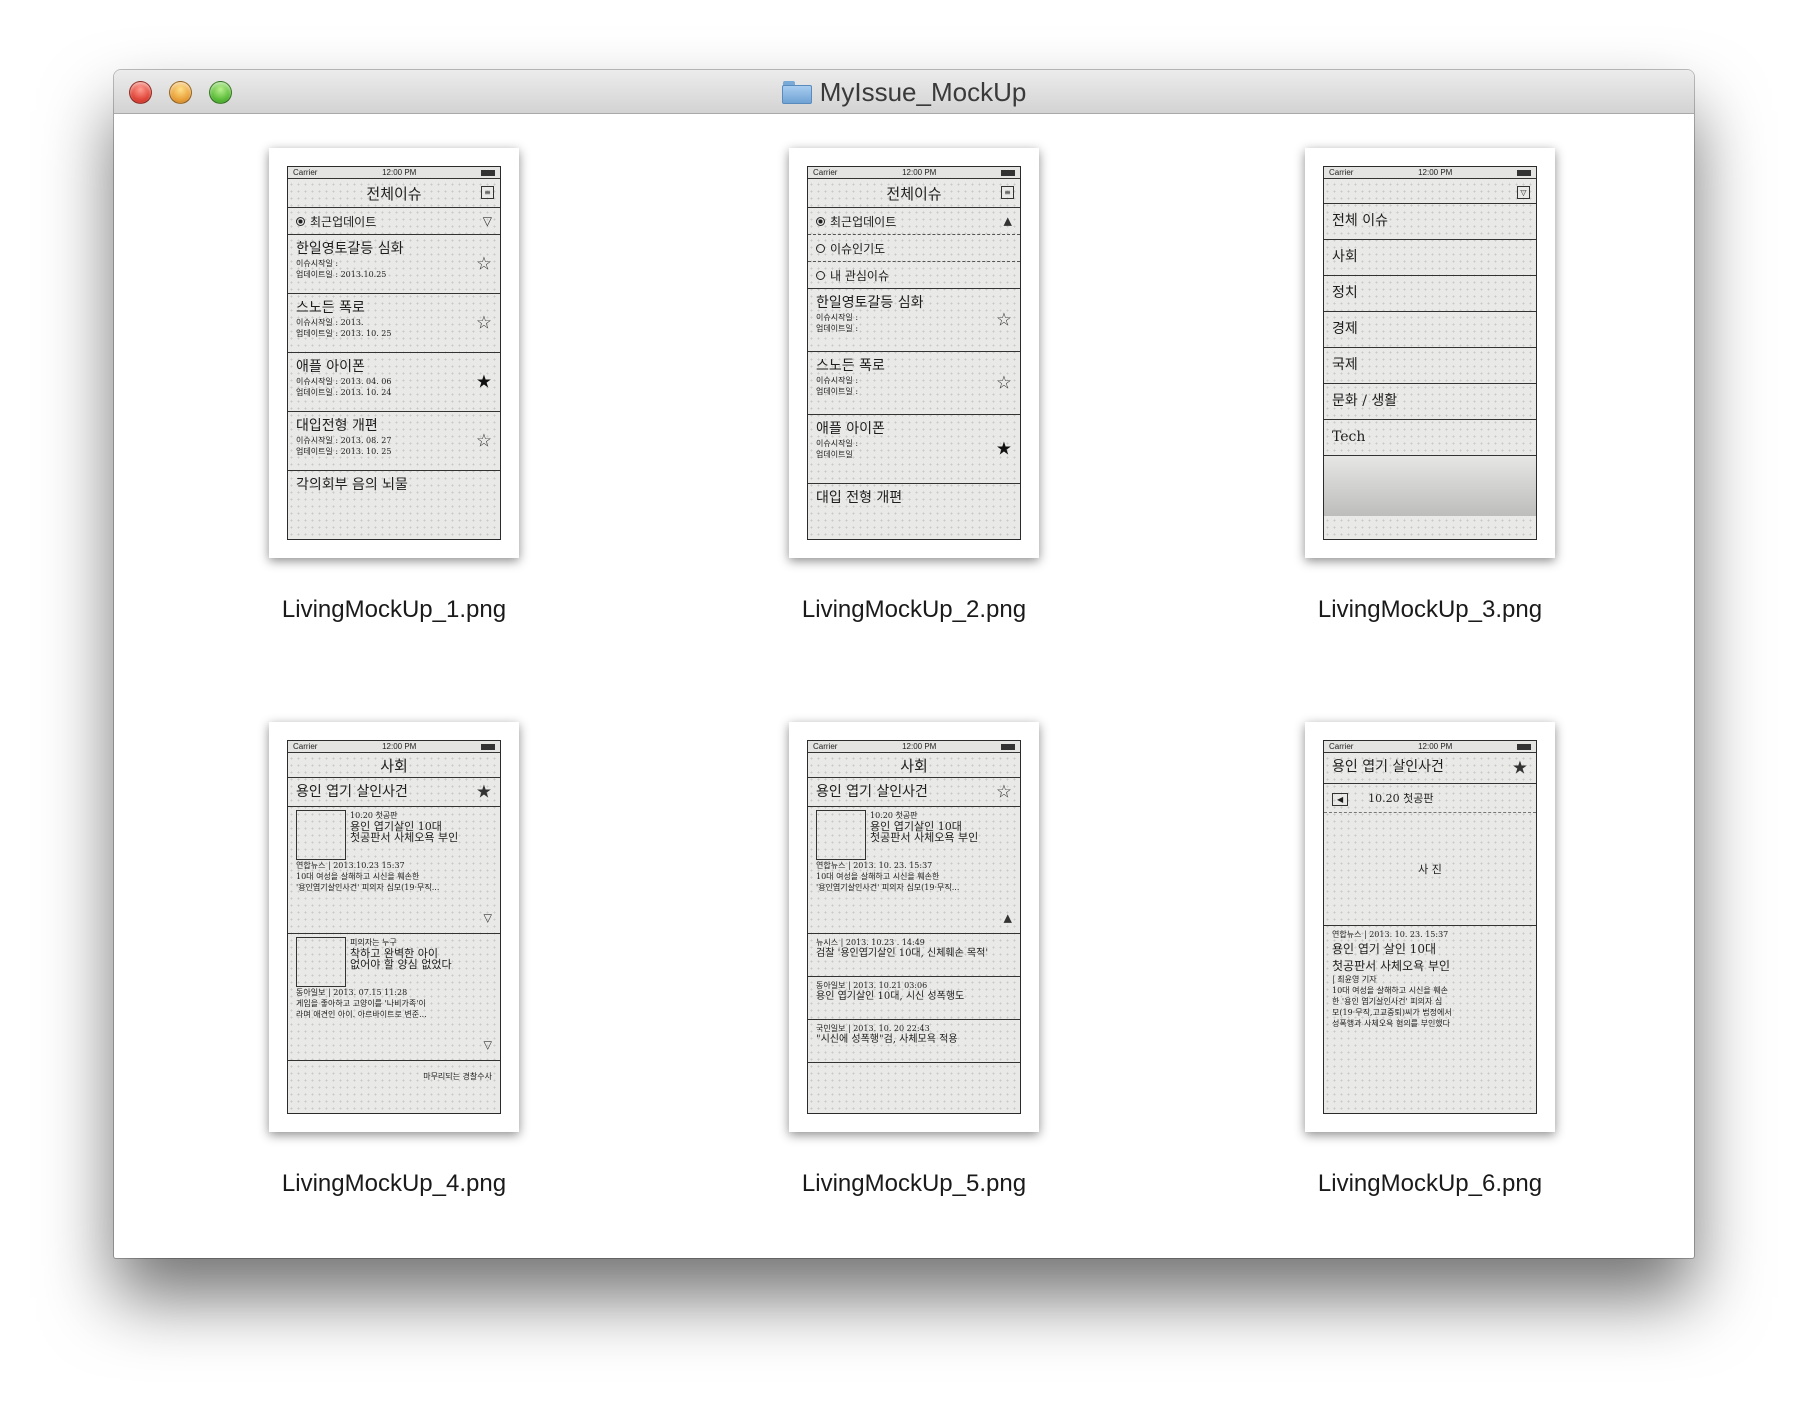 This screenshot has width=1804, height=1412. Describe the element at coordinates (1430, 610) in the screenshot. I see `file-name: LivingMockUp_3.png` at that location.